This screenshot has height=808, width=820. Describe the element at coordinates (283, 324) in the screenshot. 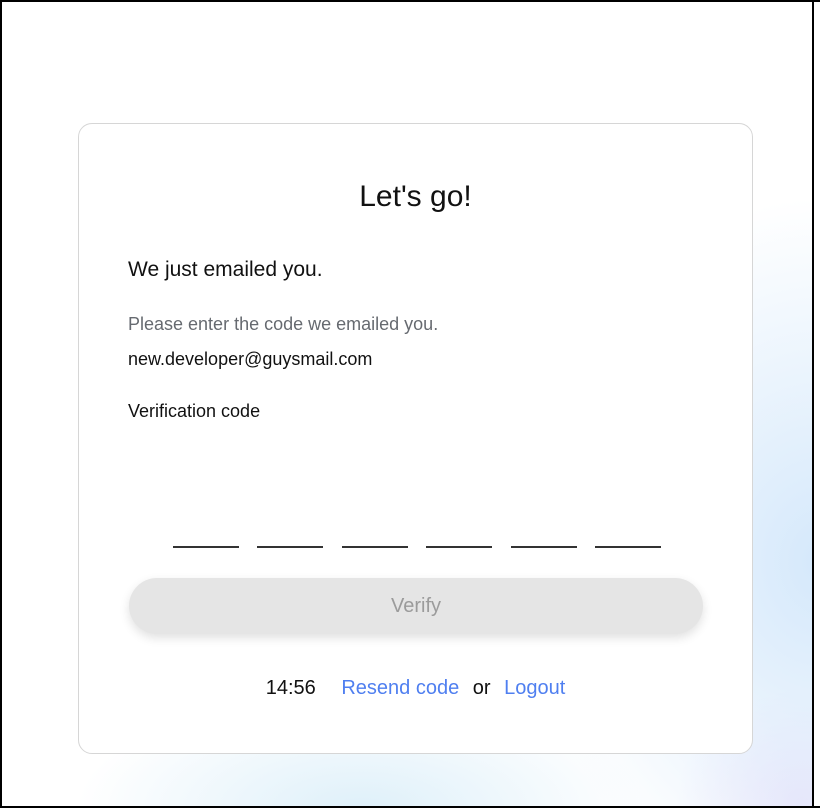

I see `instruction-text: Please enter the code we emailed you.` at that location.